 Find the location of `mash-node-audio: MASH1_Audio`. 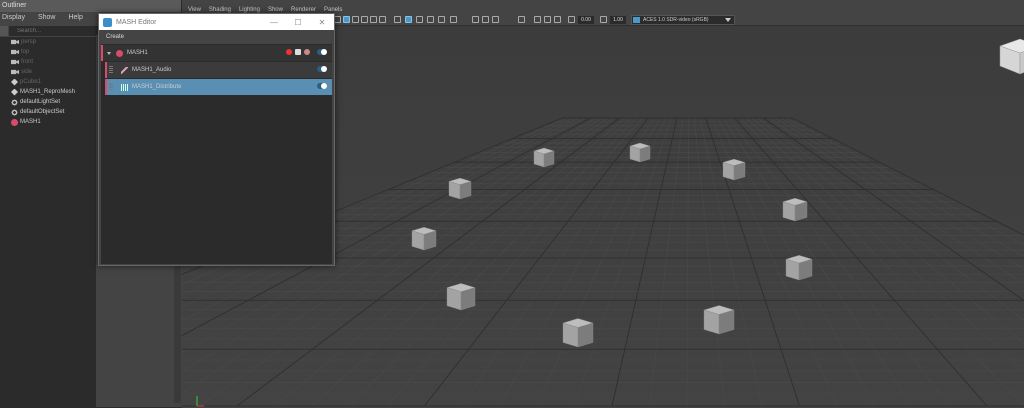

mash-node-audio: MASH1_Audio is located at coordinates (218, 70).